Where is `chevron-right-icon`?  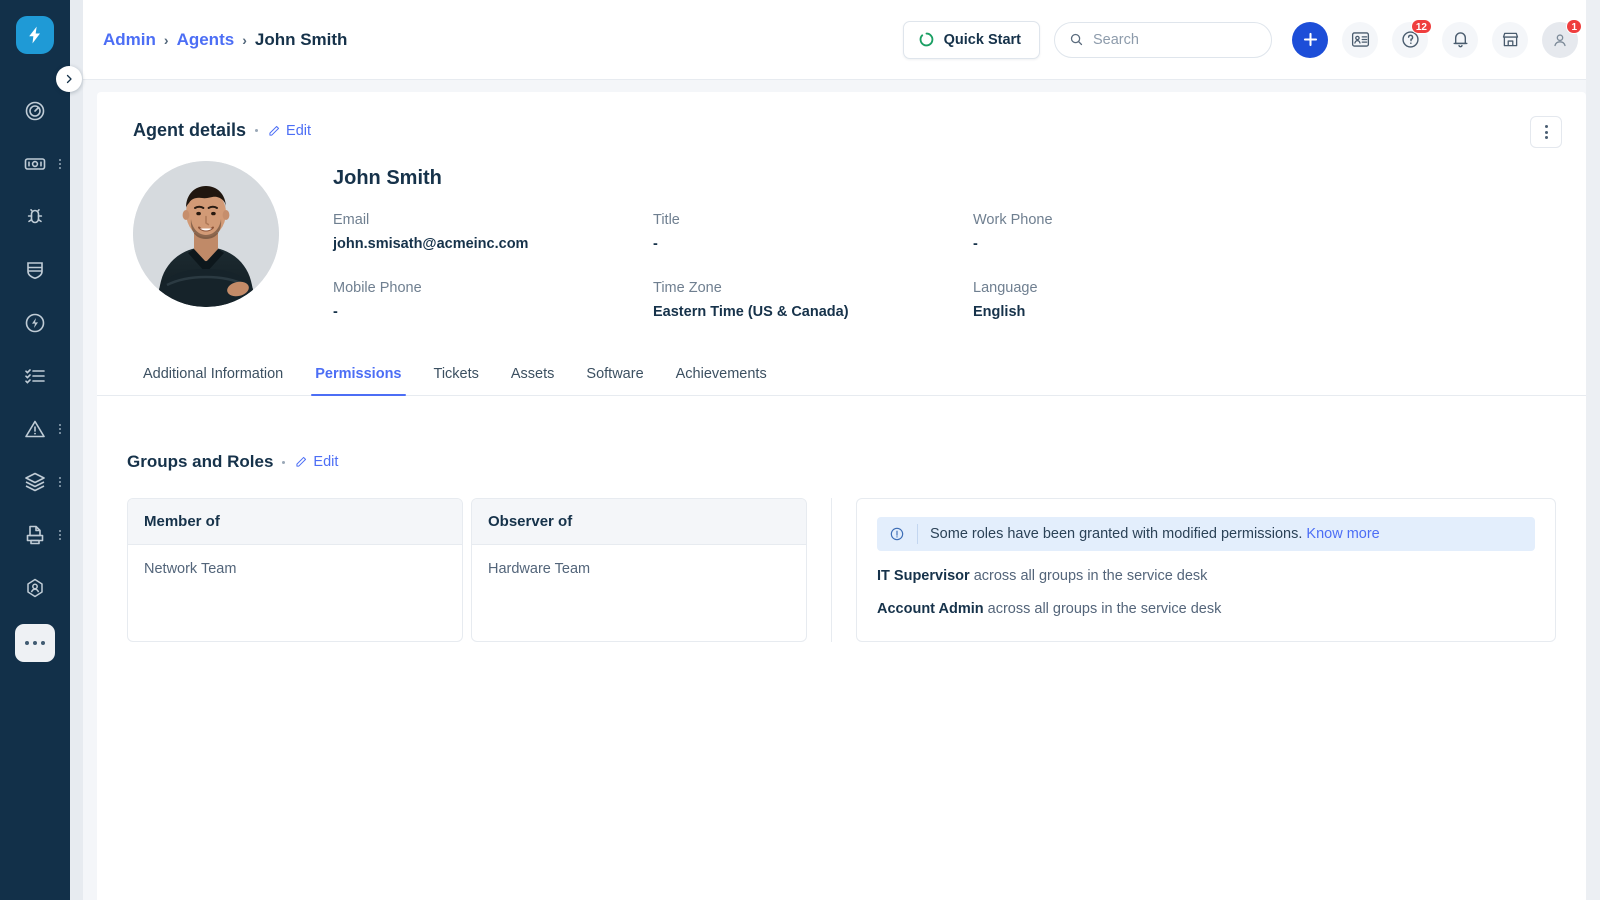 chevron-right-icon is located at coordinates (69, 79).